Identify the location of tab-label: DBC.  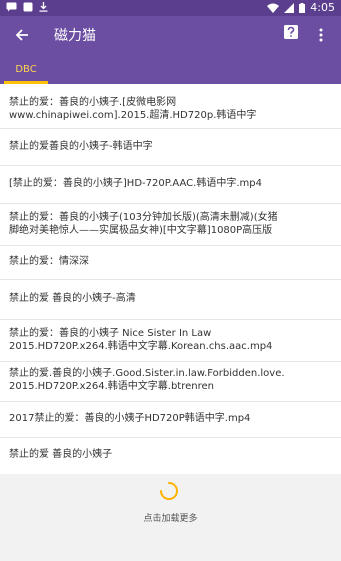
(26, 69).